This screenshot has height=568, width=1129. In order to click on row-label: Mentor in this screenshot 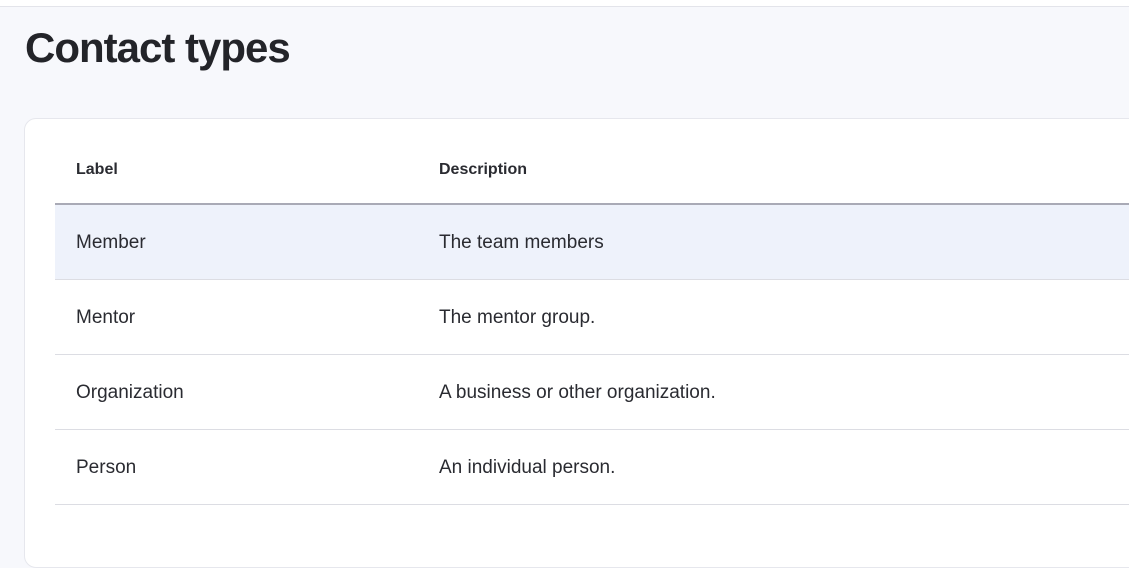, I will do `click(105, 318)`.